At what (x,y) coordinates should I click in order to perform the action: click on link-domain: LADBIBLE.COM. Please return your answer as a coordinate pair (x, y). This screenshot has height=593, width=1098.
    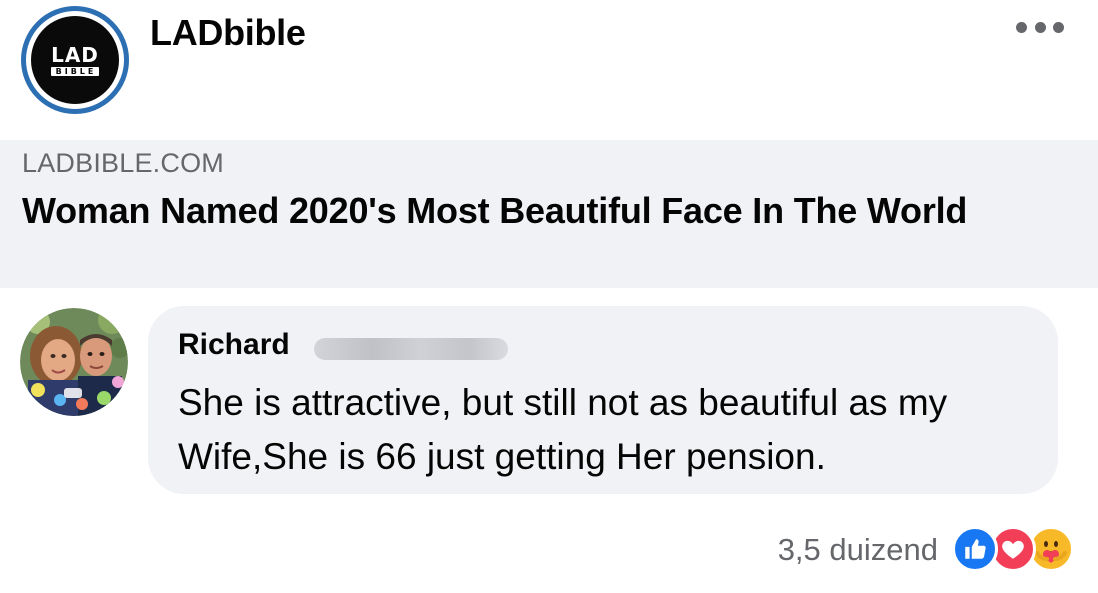
    Looking at the image, I should click on (123, 163).